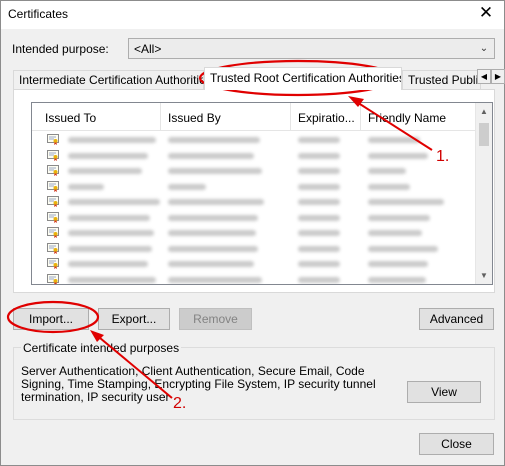 This screenshot has width=505, height=466. Describe the element at coordinates (108, 79) in the screenshot. I see `tab-intermediate-ca: Intermediate Certification Authorities` at that location.